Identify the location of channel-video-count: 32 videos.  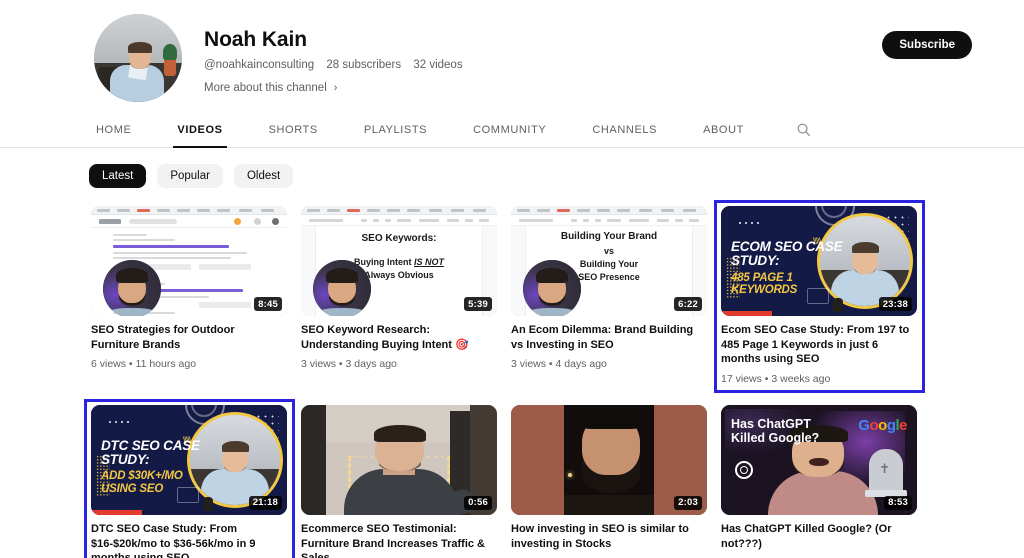
(438, 65).